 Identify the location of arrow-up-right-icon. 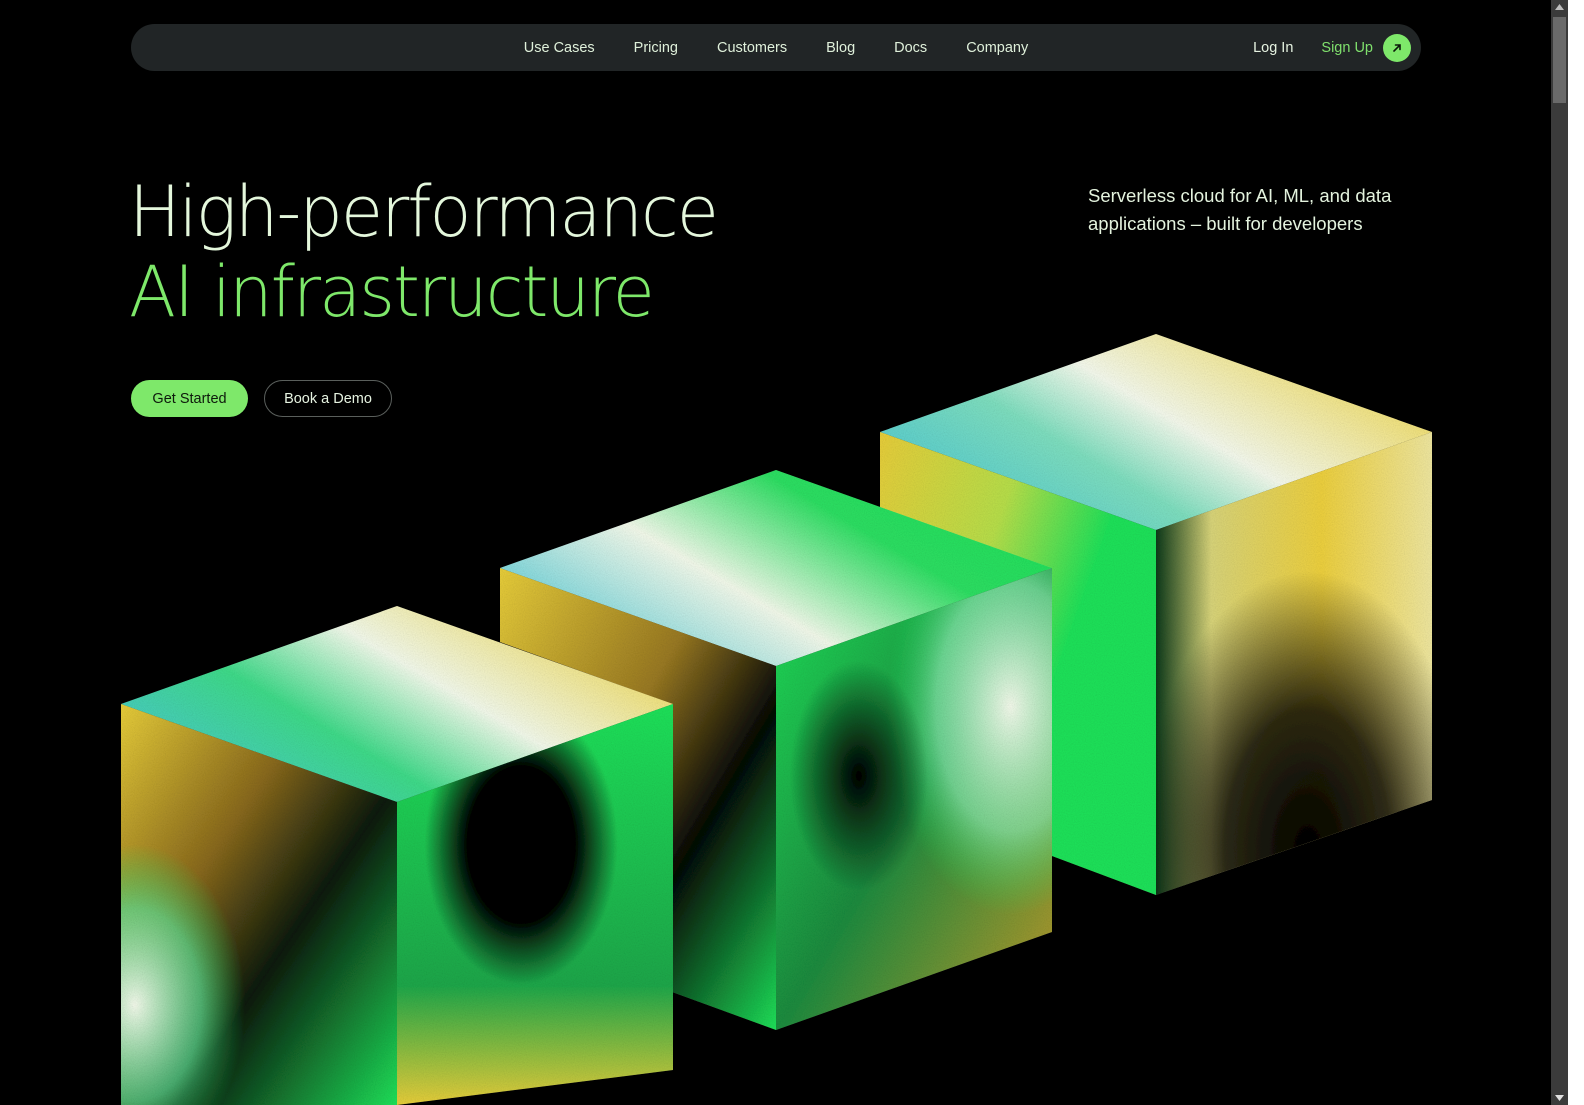
(1397, 47).